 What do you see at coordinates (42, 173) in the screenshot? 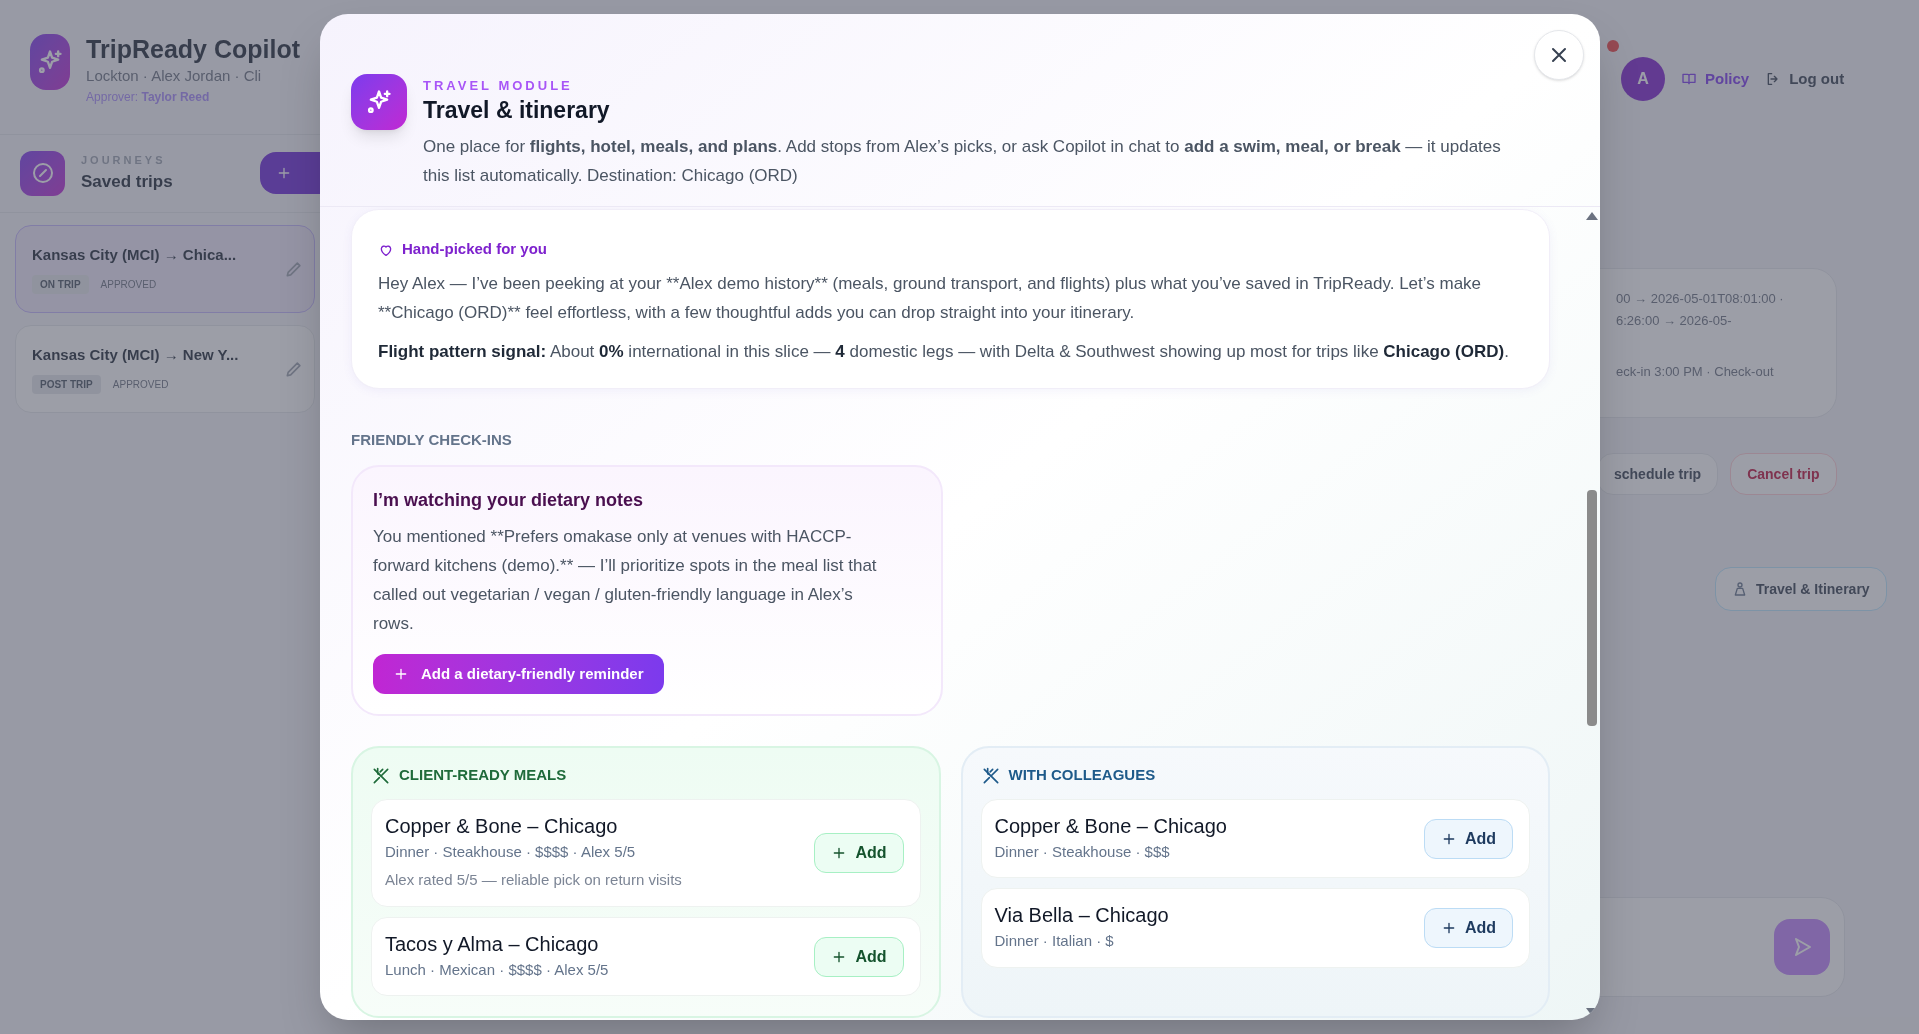
I see `compass-icon` at bounding box center [42, 173].